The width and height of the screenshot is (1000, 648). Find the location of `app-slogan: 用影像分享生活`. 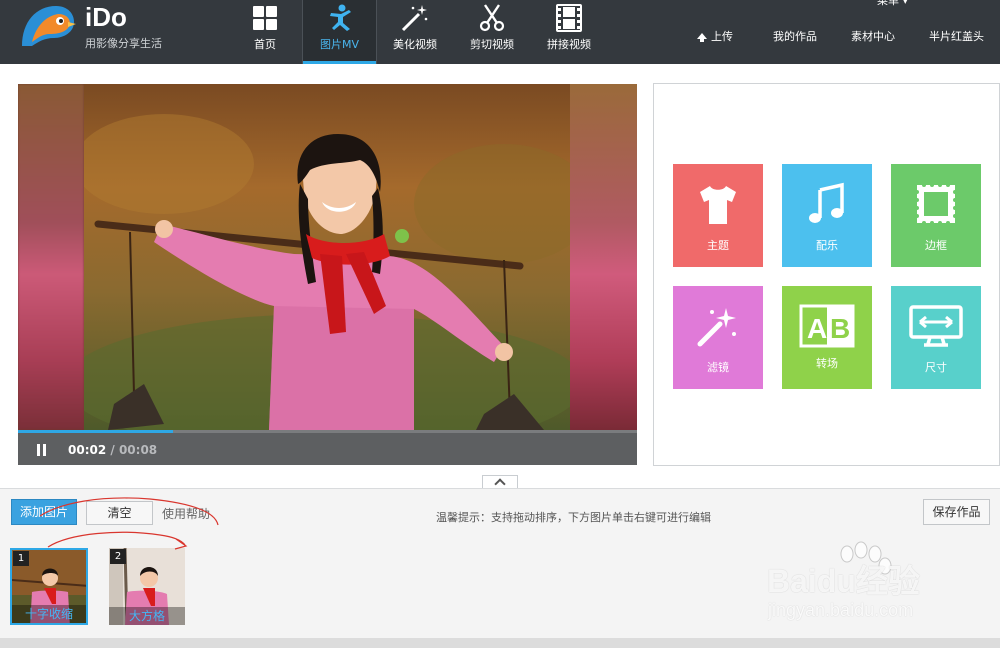

app-slogan: 用影像分享生活 is located at coordinates (123, 43).